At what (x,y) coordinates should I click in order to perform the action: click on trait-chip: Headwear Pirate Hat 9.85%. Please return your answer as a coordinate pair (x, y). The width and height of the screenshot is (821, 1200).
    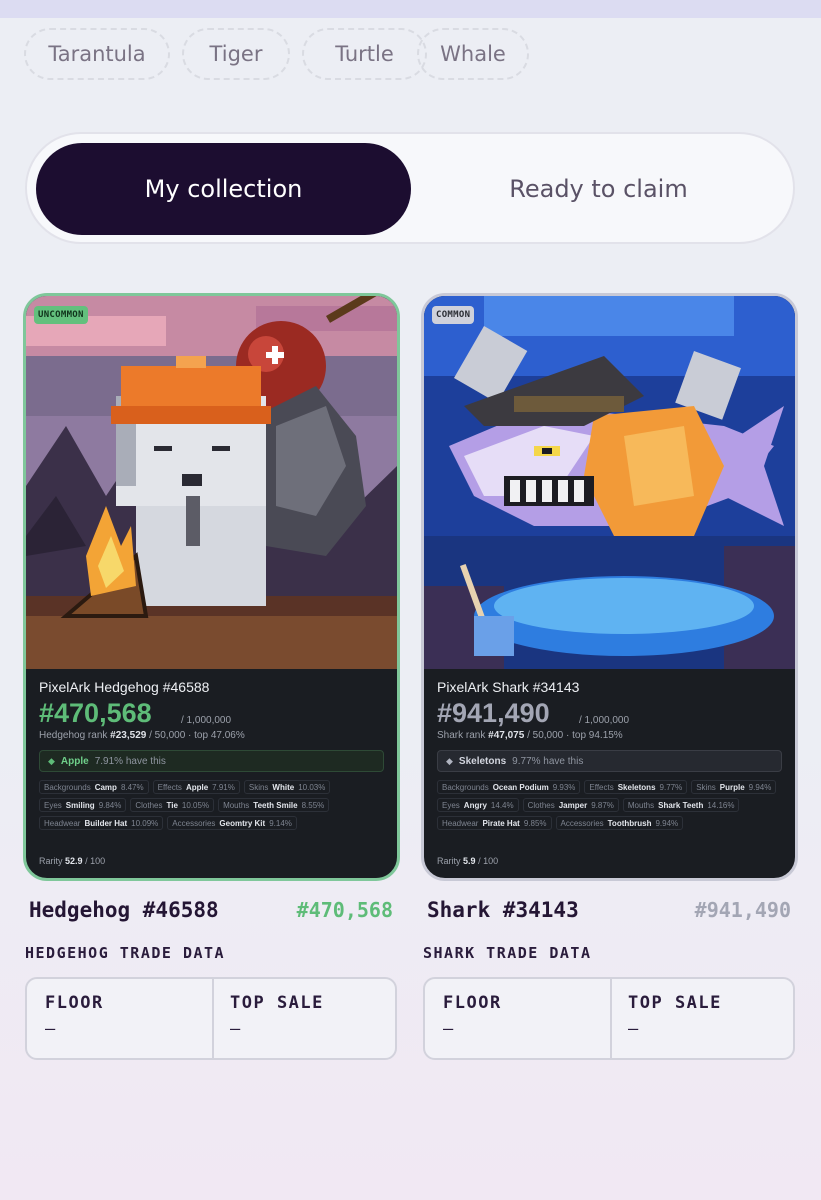
    Looking at the image, I should click on (494, 823).